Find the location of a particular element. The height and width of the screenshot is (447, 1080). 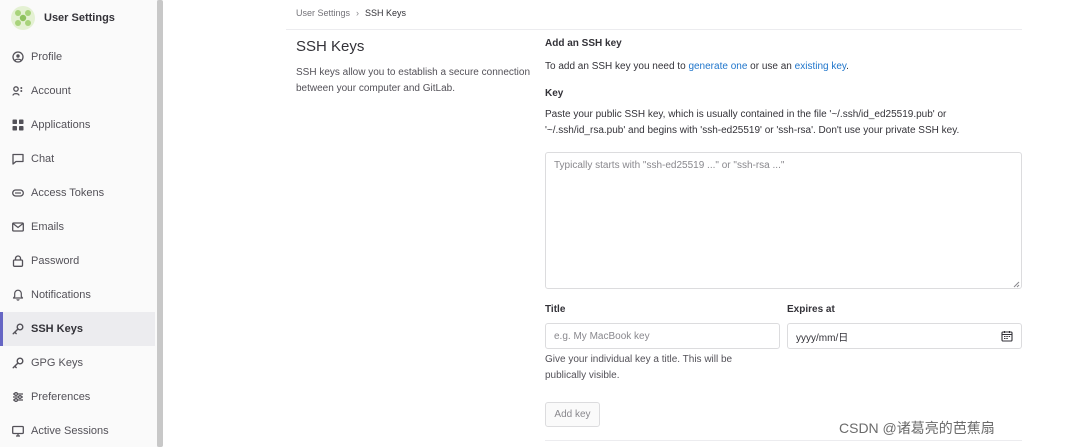

sidebar-item-active-sessions: Active Sessions is located at coordinates (77, 430).